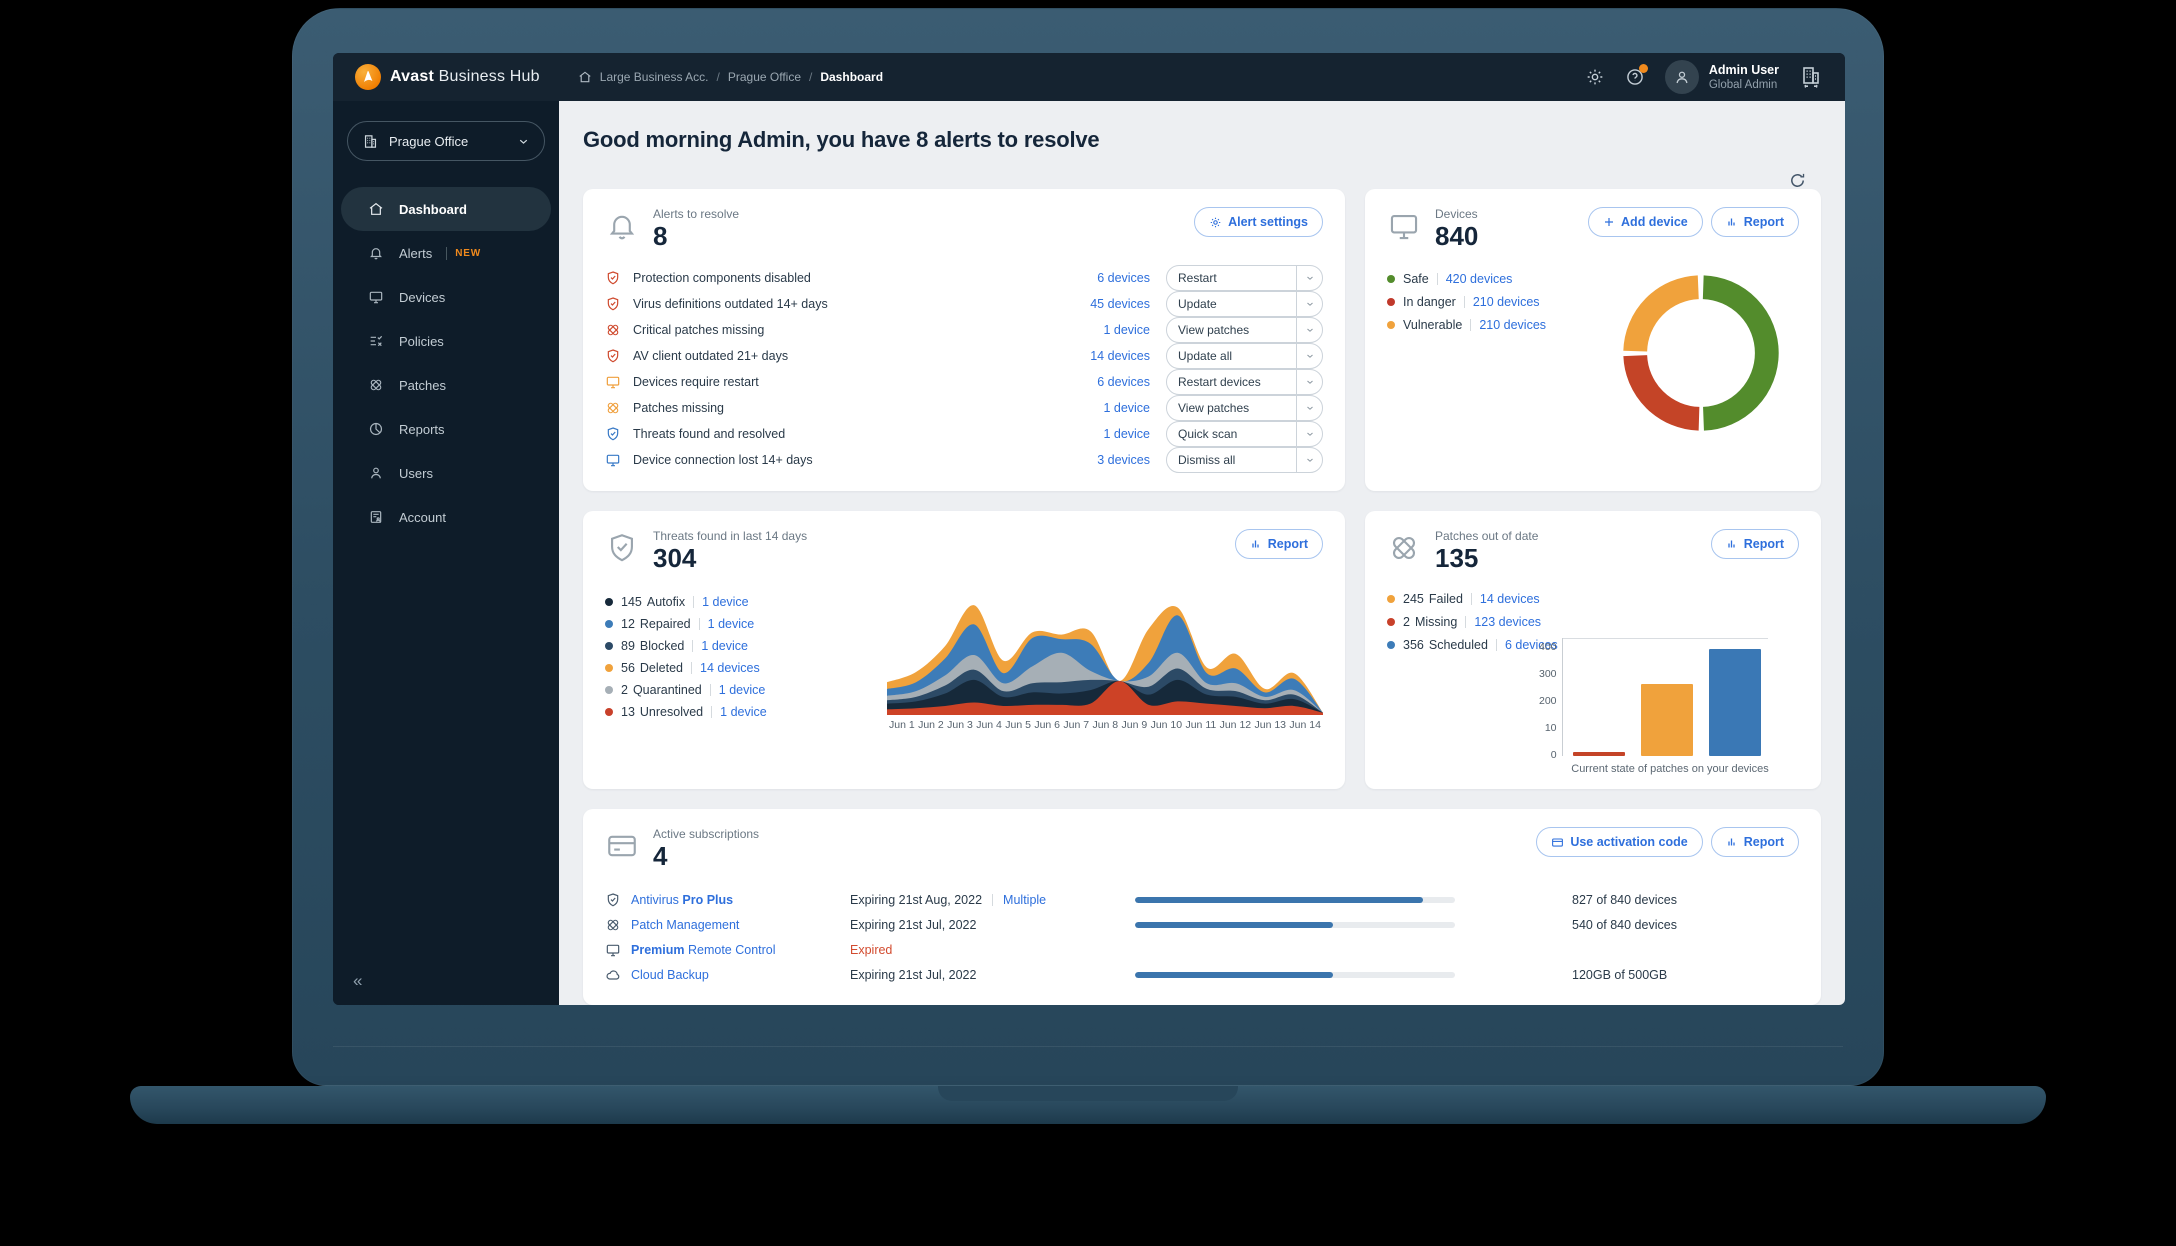  What do you see at coordinates (1595, 77) in the screenshot?
I see `settings-gear-icon` at bounding box center [1595, 77].